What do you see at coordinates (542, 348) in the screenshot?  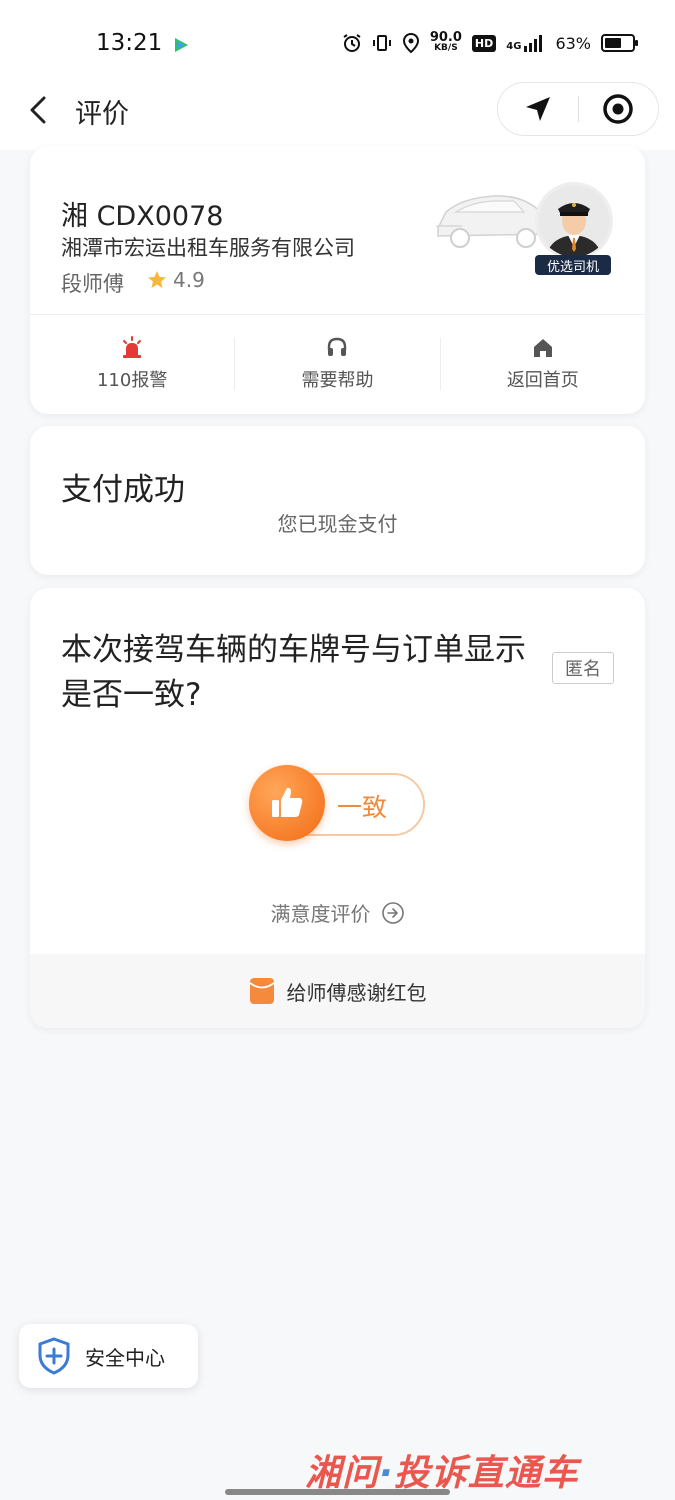 I see `home-icon` at bounding box center [542, 348].